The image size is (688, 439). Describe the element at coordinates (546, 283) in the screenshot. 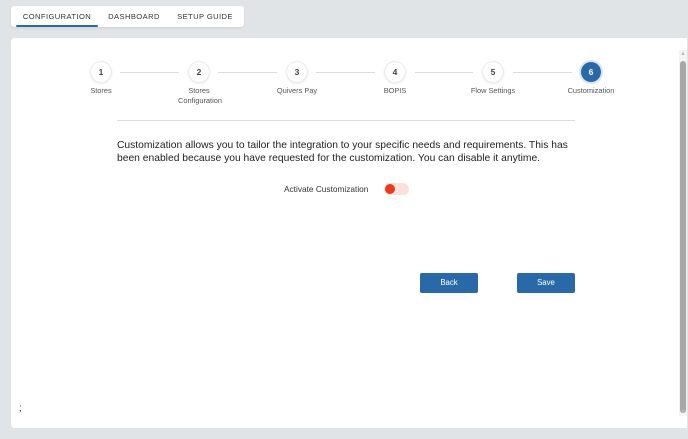

I see `save-button: Save` at that location.